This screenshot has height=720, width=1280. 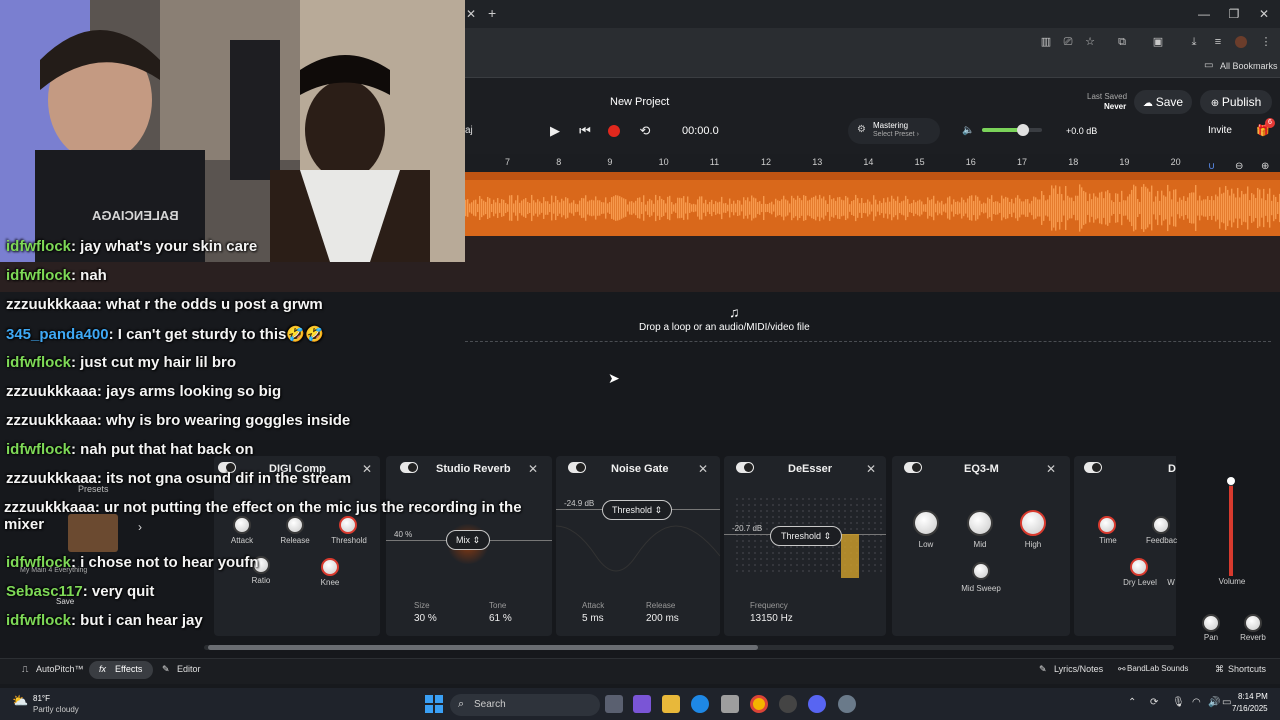 What do you see at coordinates (968, 130) in the screenshot?
I see `volume-icon: 🔈` at bounding box center [968, 130].